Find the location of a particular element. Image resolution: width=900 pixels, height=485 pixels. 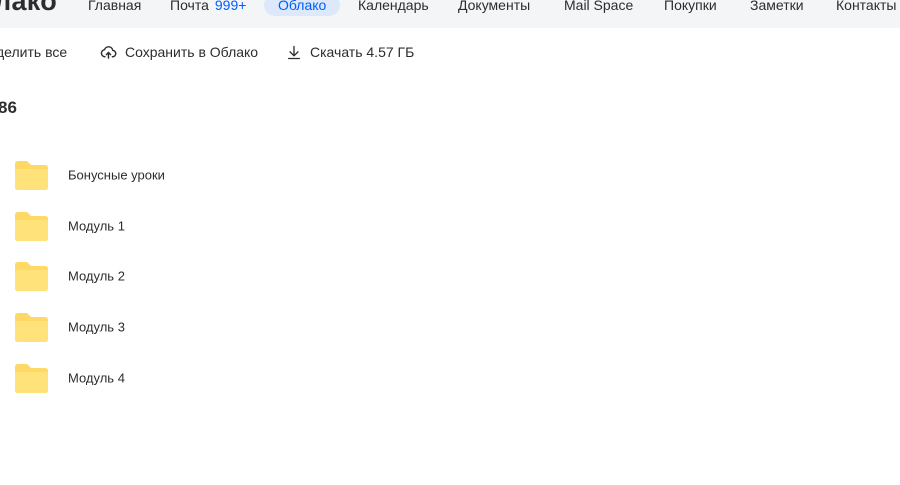

cloud-upload-icon is located at coordinates (108, 52).